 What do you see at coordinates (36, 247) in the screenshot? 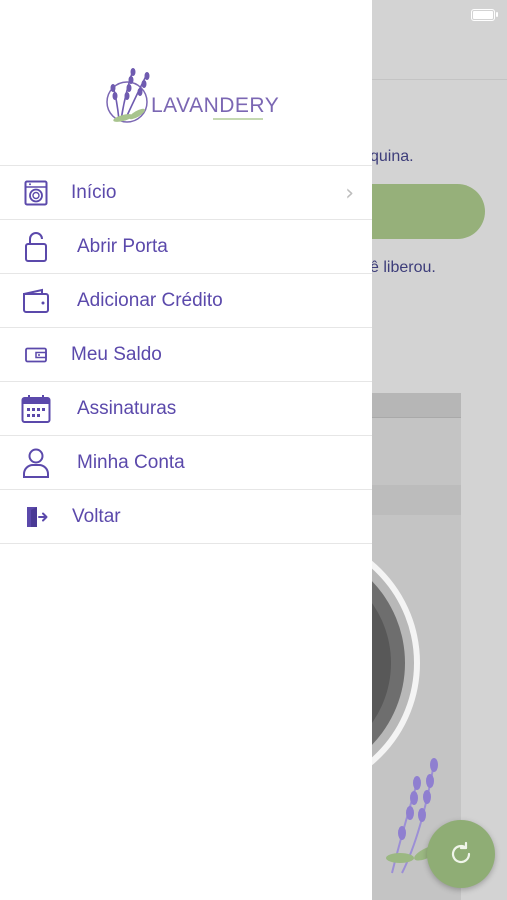
I see `unlock-icon` at bounding box center [36, 247].